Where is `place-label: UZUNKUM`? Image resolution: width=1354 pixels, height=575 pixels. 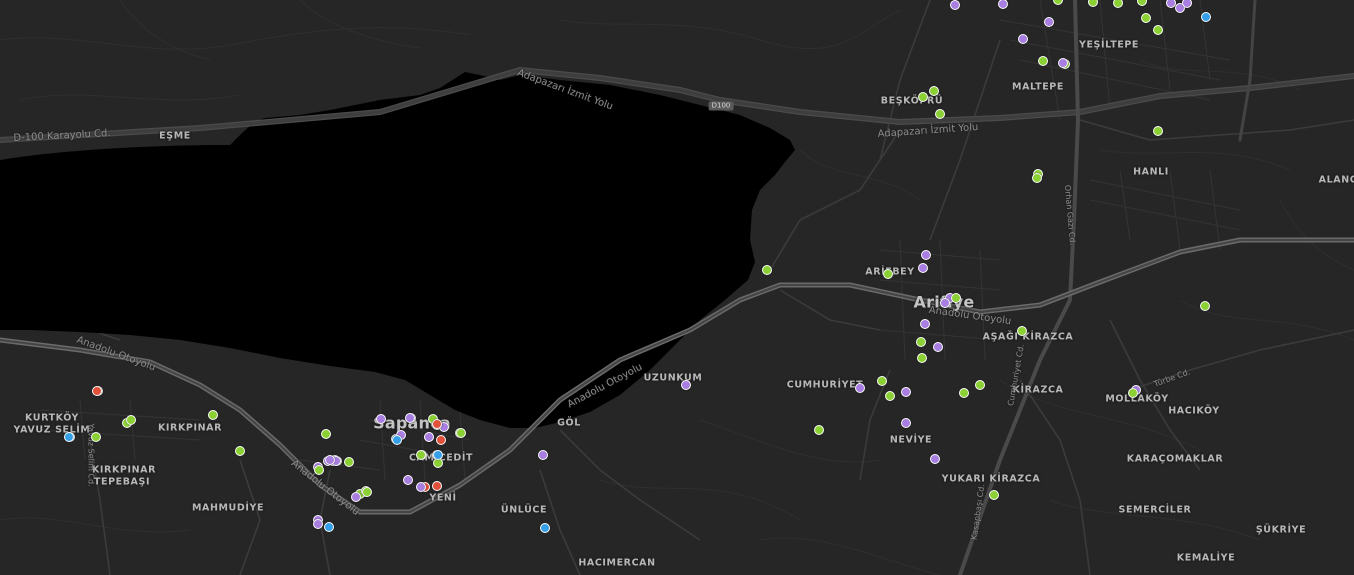 place-label: UZUNKUM is located at coordinates (673, 378).